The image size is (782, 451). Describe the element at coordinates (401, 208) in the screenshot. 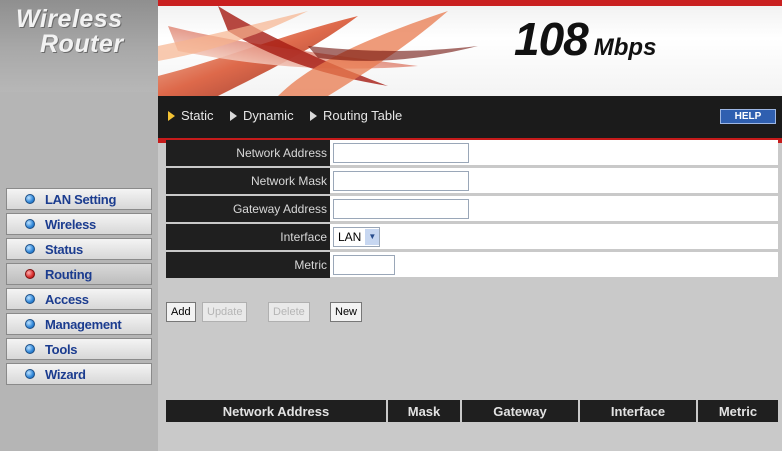

I see `gateway-address-input` at that location.